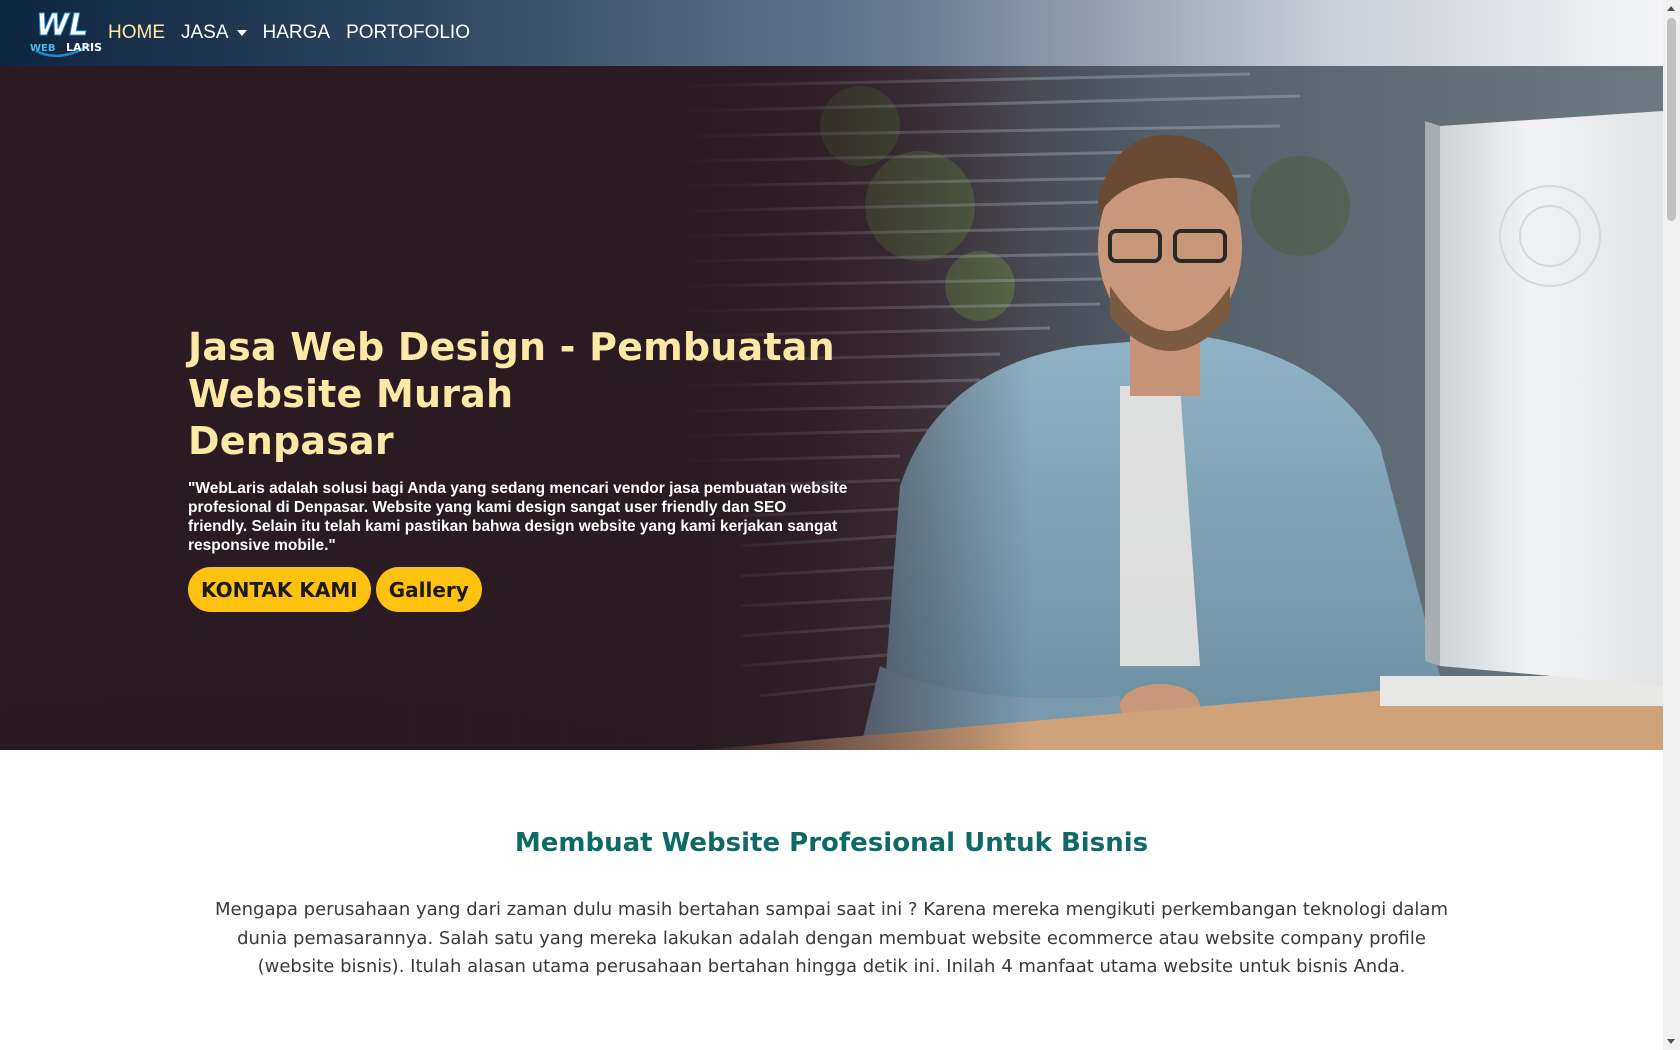 This screenshot has height=1050, width=1680. Describe the element at coordinates (291, 441) in the screenshot. I see `hero-title-line-3: Denpasar` at that location.